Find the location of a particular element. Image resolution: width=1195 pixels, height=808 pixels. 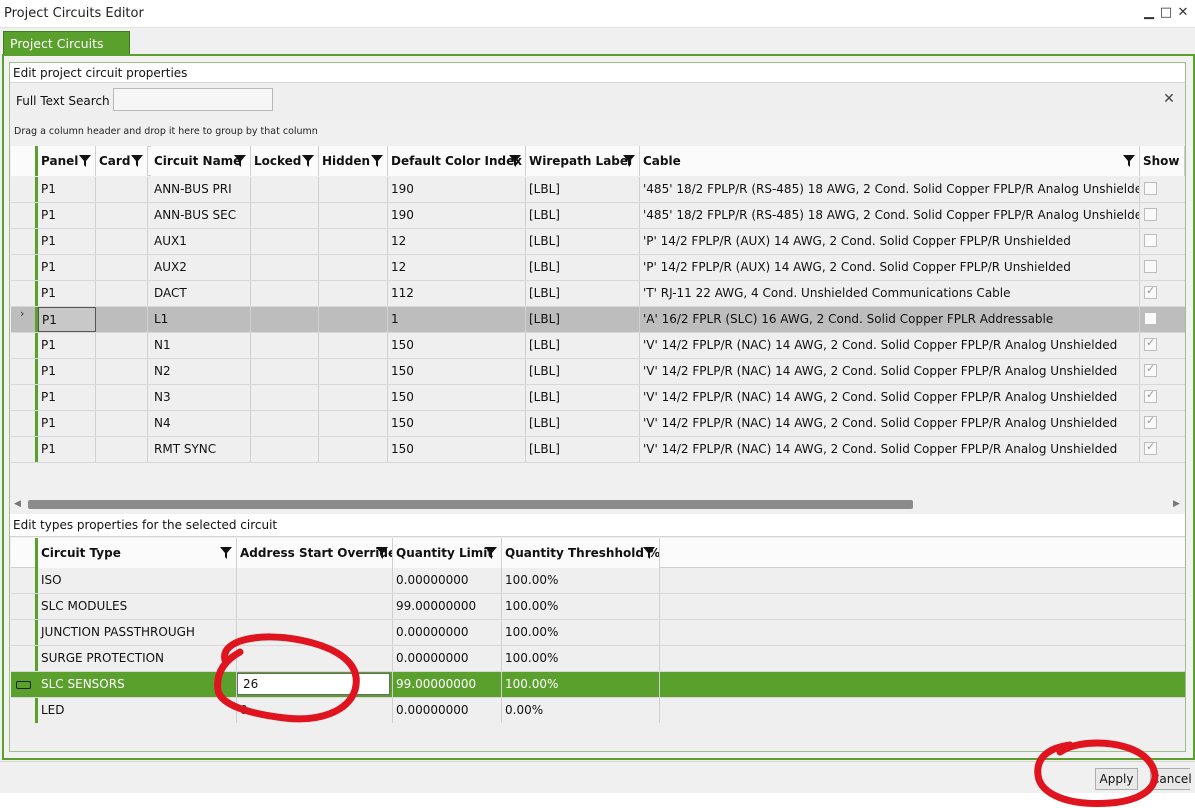

annotation-circle-address is located at coordinates (287, 678).